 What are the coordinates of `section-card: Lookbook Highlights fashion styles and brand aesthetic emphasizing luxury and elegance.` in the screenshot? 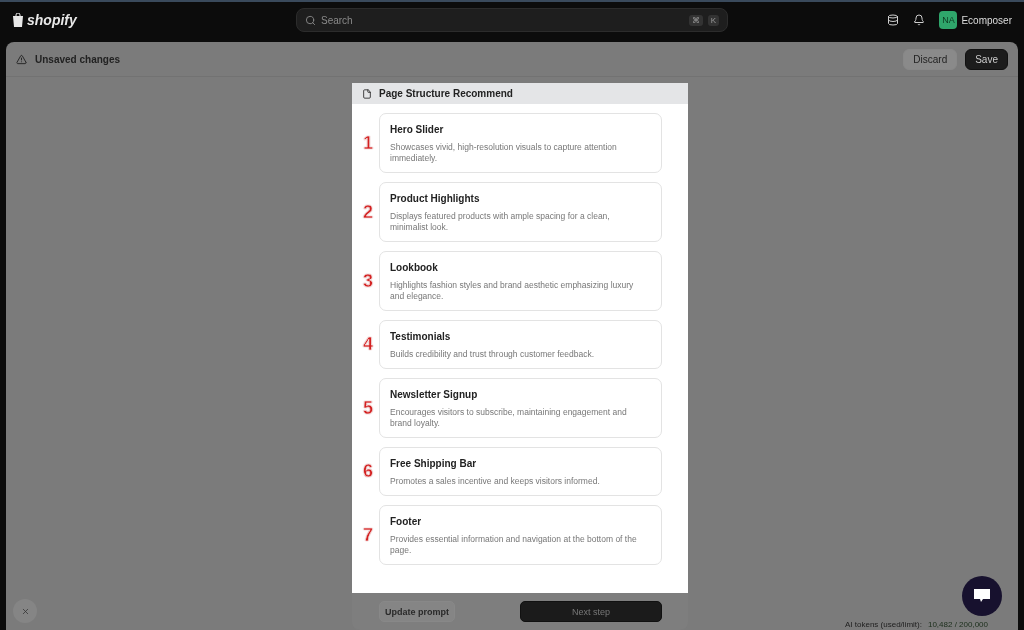 It's located at (520, 281).